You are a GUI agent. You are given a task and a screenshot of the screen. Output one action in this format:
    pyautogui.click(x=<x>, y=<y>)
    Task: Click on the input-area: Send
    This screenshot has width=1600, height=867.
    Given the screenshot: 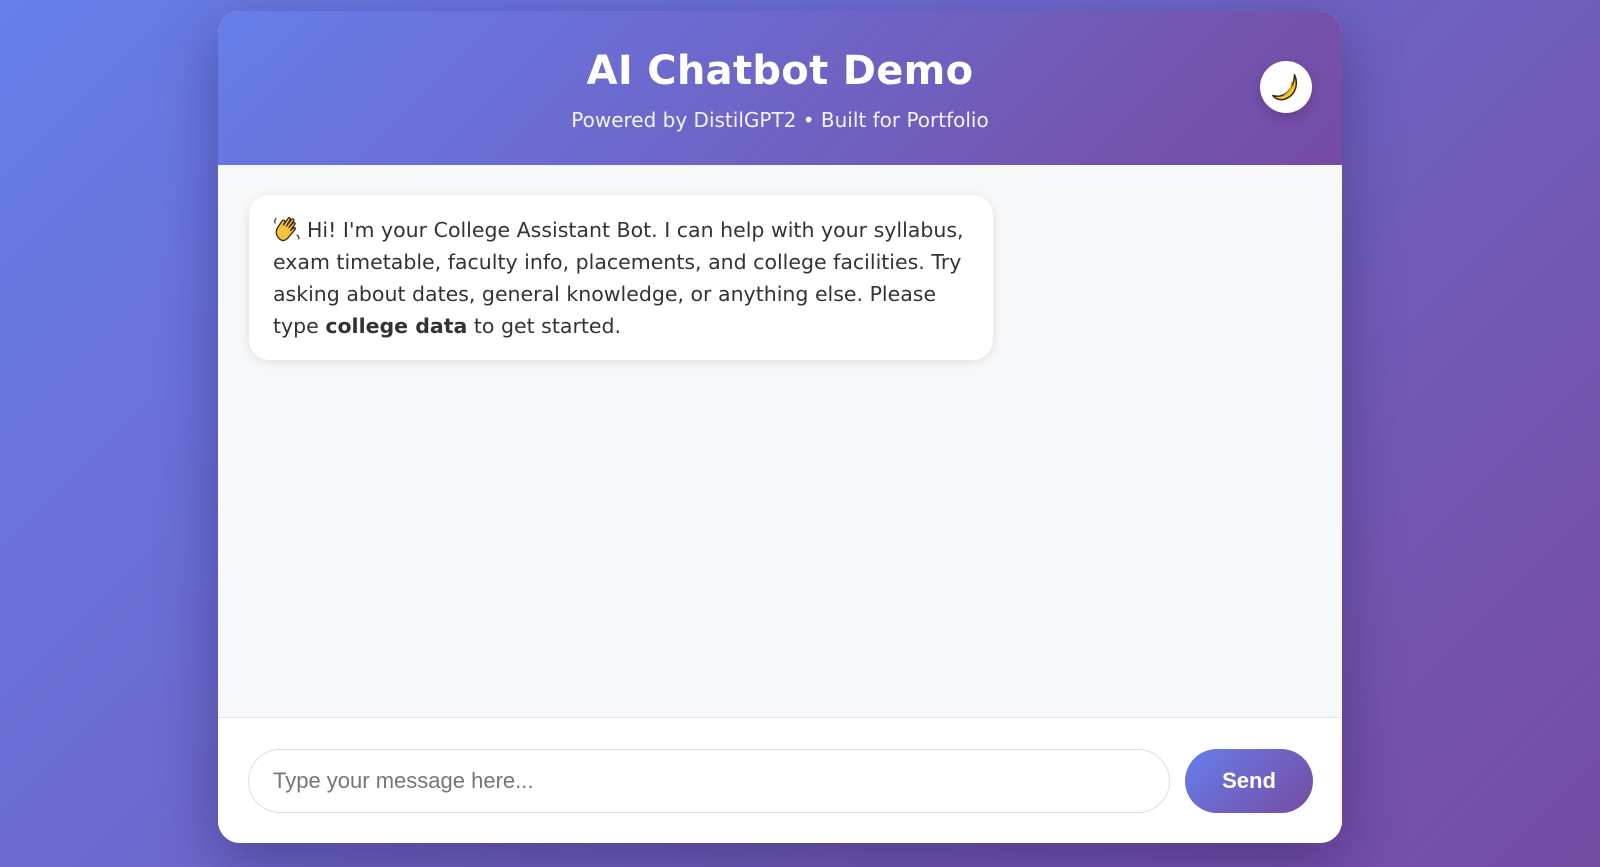 What is the action you would take?
    pyautogui.click(x=780, y=780)
    